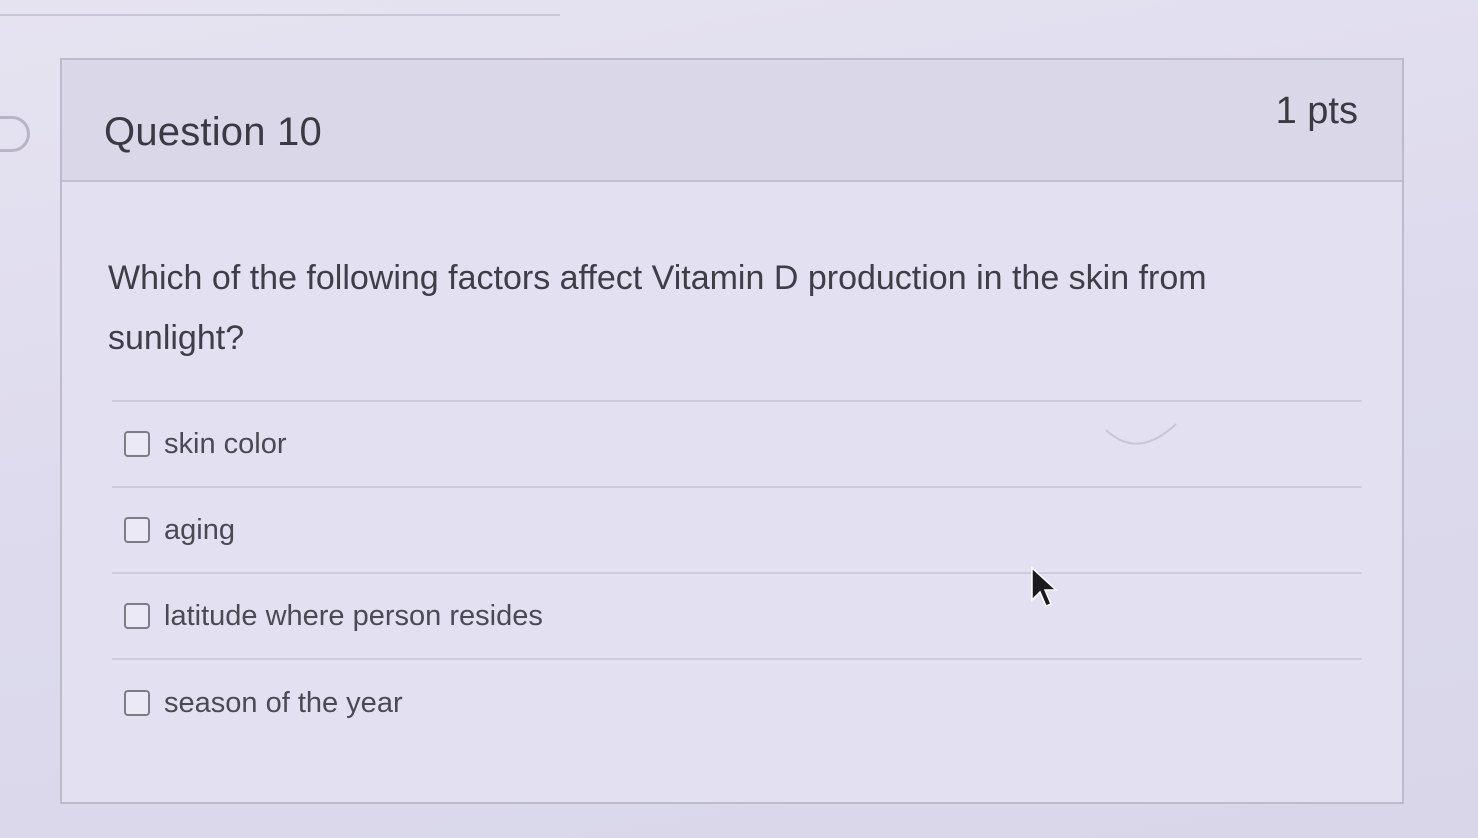 Image resolution: width=1478 pixels, height=838 pixels. Describe the element at coordinates (1316, 111) in the screenshot. I see `question-points: 1 pts` at that location.